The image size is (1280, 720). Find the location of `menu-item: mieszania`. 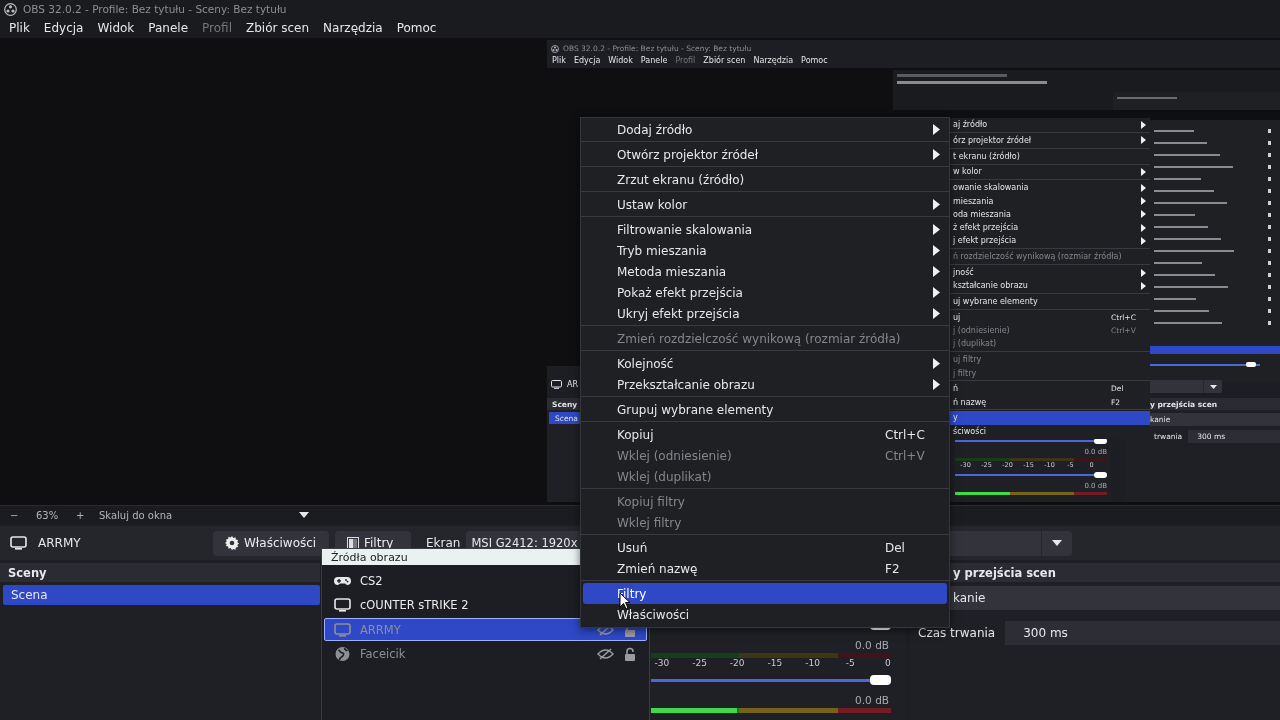

menu-item: mieszania is located at coordinates (1050, 201).